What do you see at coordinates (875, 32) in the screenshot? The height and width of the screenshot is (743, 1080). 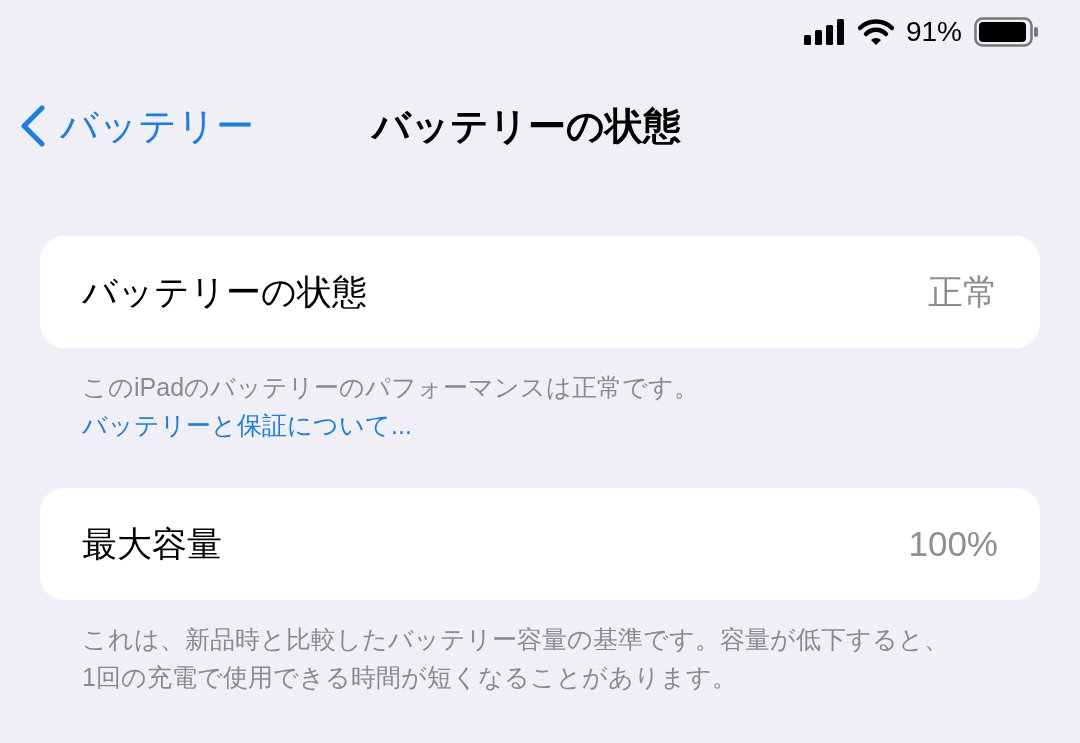 I see `wifi-icon` at bounding box center [875, 32].